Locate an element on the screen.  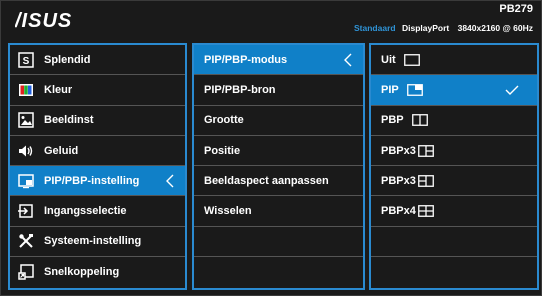
option-label: PBPx4 is located at coordinates (398, 211).